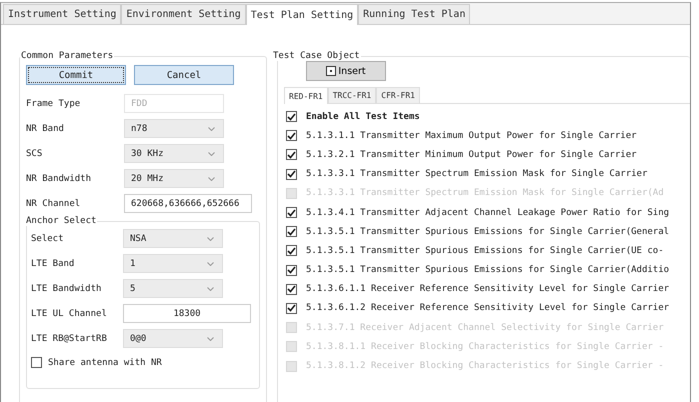 This screenshot has width=699, height=402. Describe the element at coordinates (302, 14) in the screenshot. I see `tab: Test Plan Setting` at that location.